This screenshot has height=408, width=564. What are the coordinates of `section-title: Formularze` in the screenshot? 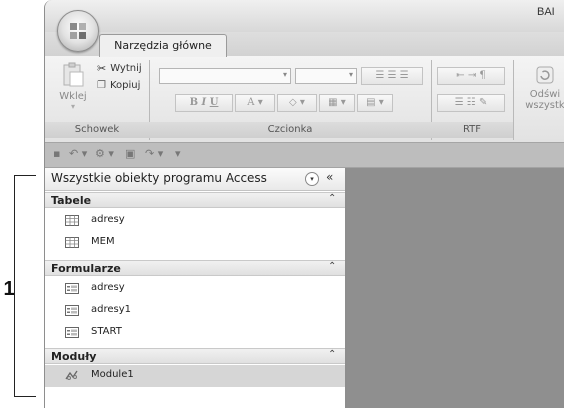 It's located at (86, 268).